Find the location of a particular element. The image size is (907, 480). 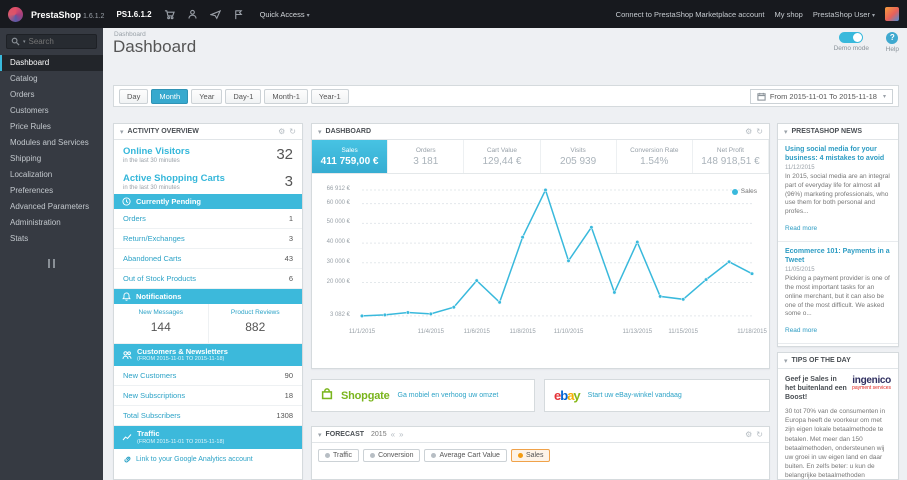

kpi-sales: Sales 411 759,00 € is located at coordinates (350, 156).